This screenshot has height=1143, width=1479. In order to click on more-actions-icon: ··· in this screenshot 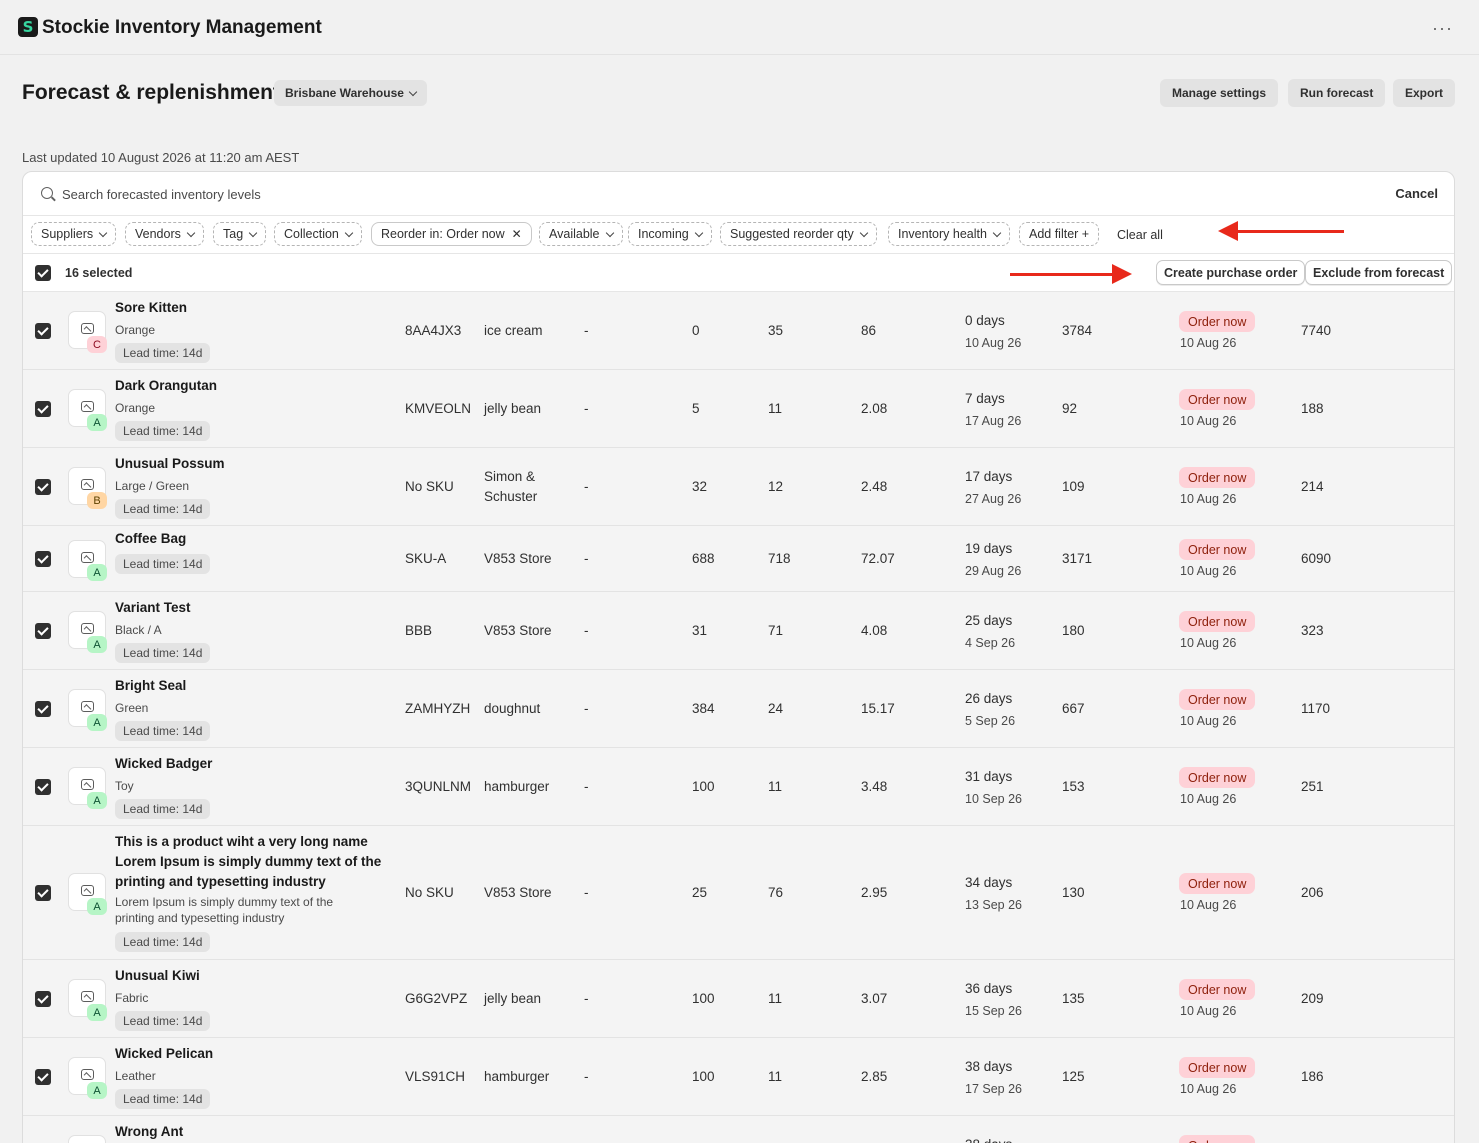, I will do `click(1442, 28)`.